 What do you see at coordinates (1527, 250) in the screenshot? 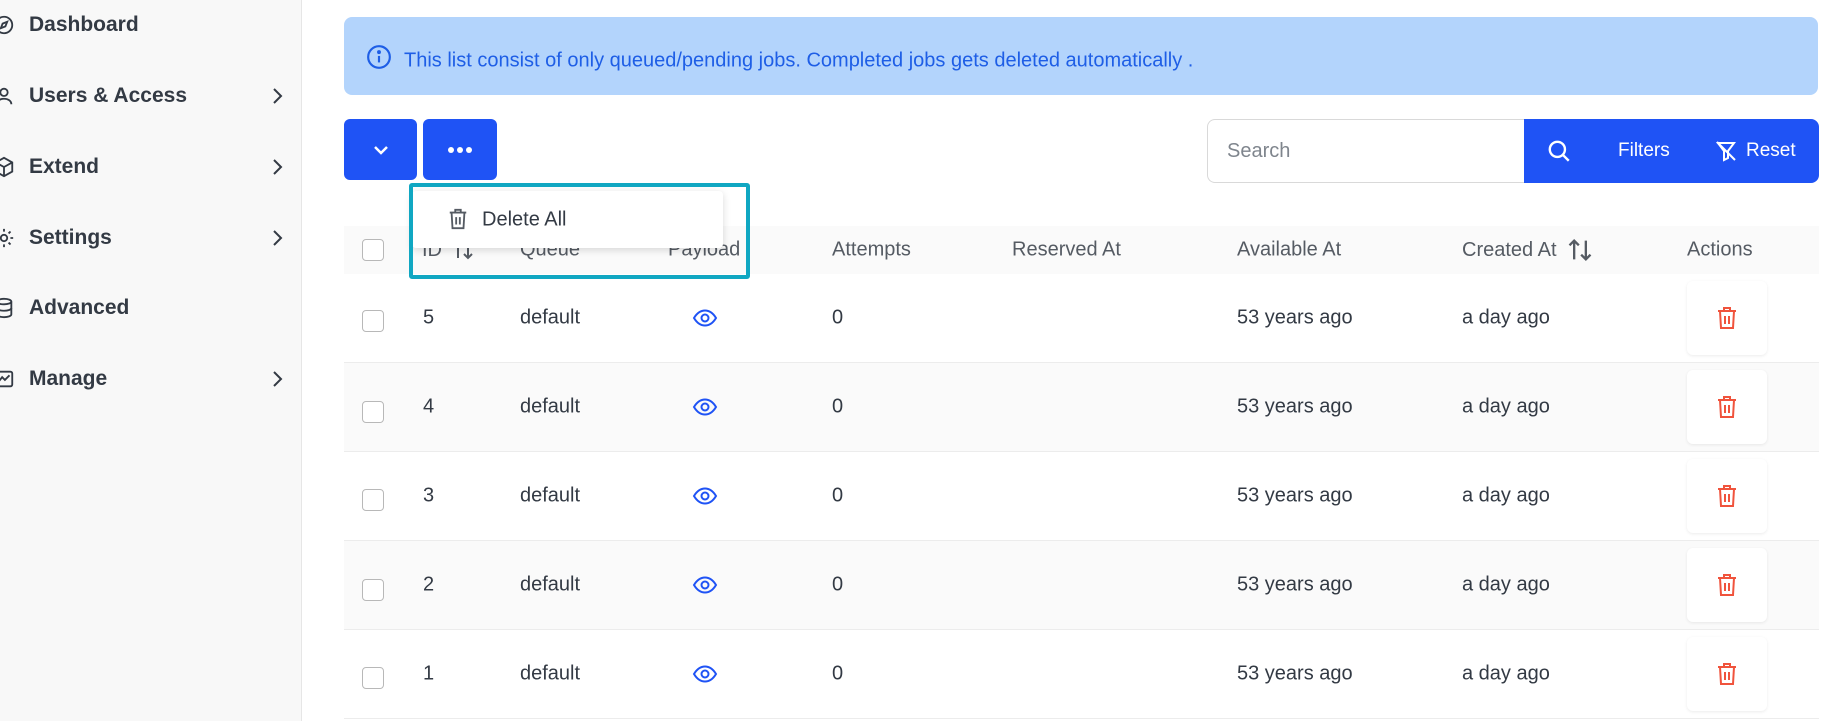
I see `column-header-created-at: Created At` at bounding box center [1527, 250].